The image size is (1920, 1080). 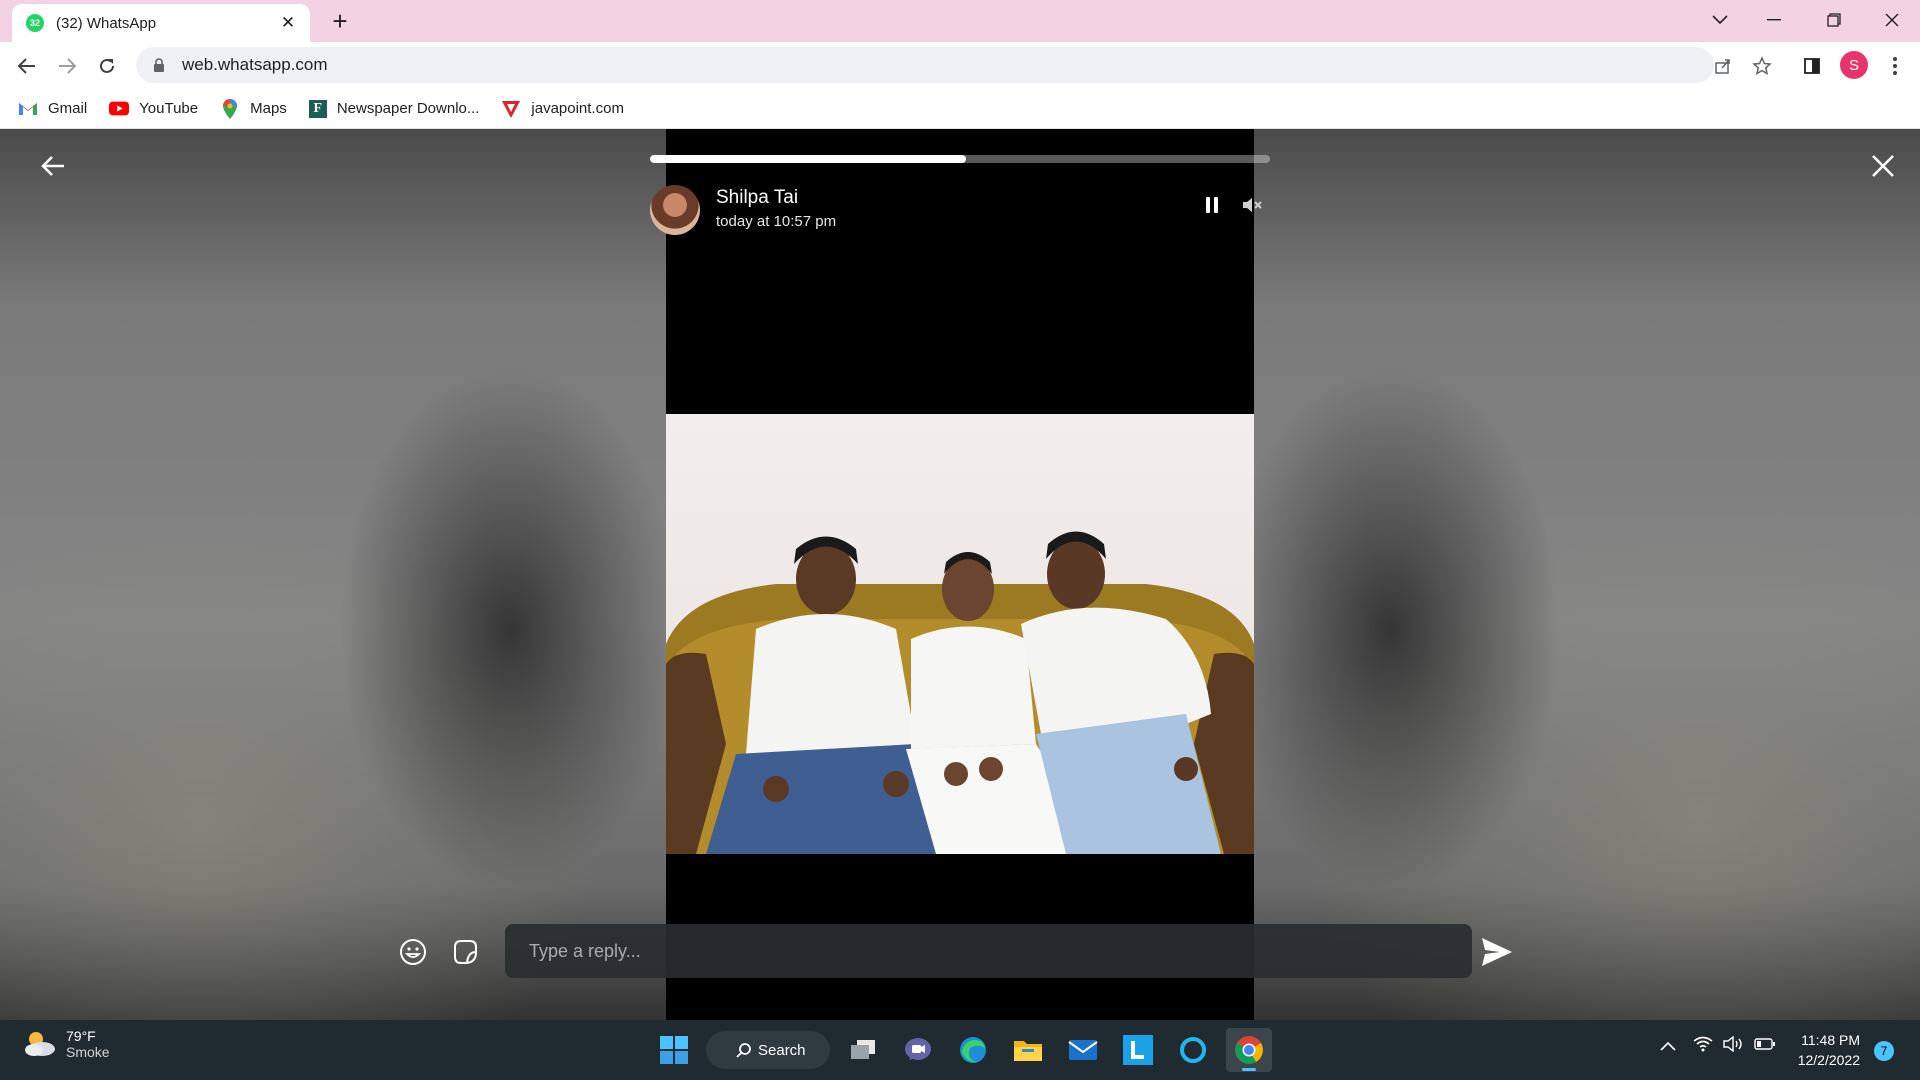 I want to click on weather-cloud-icon, so click(x=40, y=1044).